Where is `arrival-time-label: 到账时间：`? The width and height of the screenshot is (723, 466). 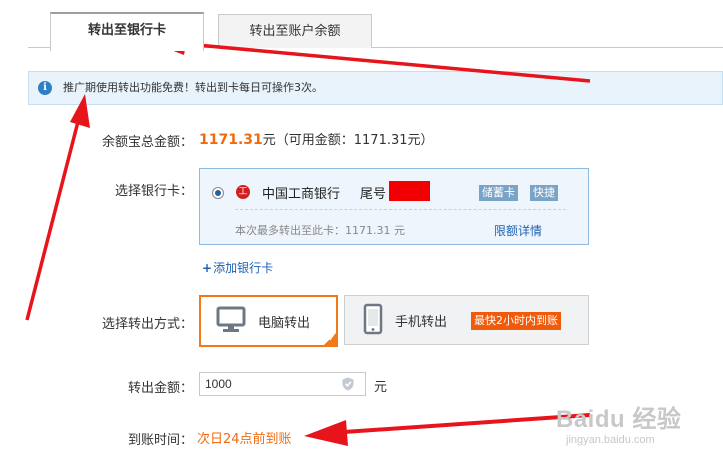
arrival-time-label: 到账时间： is located at coordinates (160, 440).